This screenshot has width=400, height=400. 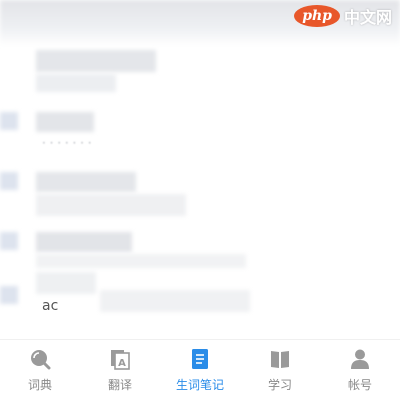 I want to click on tab-vocabulary-notes: 生词笔记, so click(x=200, y=370).